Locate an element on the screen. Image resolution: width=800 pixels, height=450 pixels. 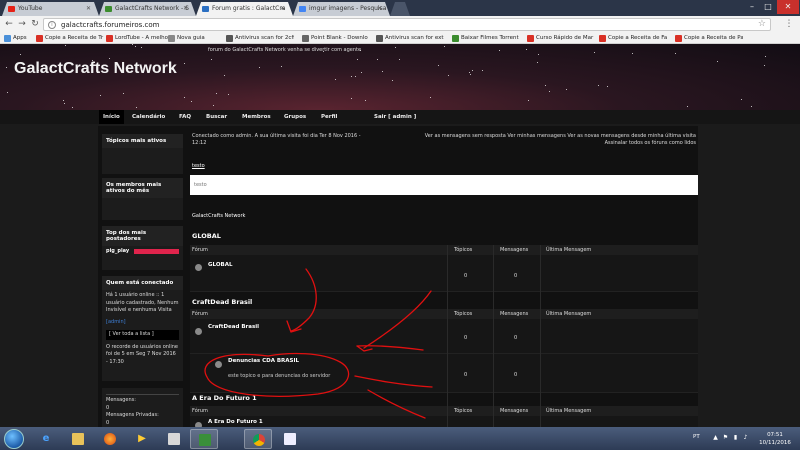
testo-link: testo is located at coordinates (198, 166).